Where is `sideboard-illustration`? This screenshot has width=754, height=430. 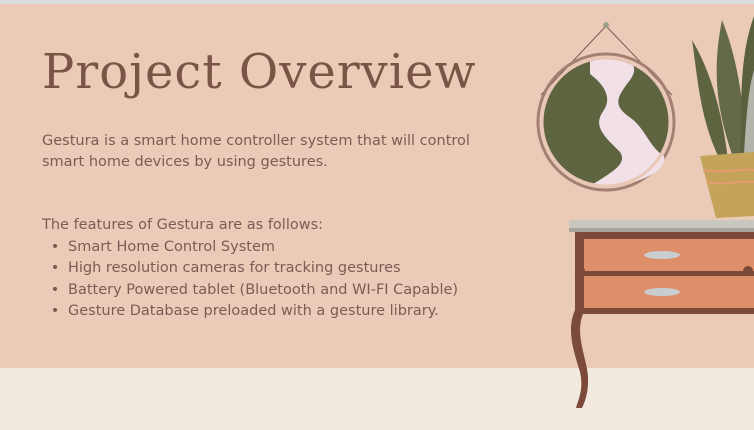
sideboard-illustration is located at coordinates (661, 314).